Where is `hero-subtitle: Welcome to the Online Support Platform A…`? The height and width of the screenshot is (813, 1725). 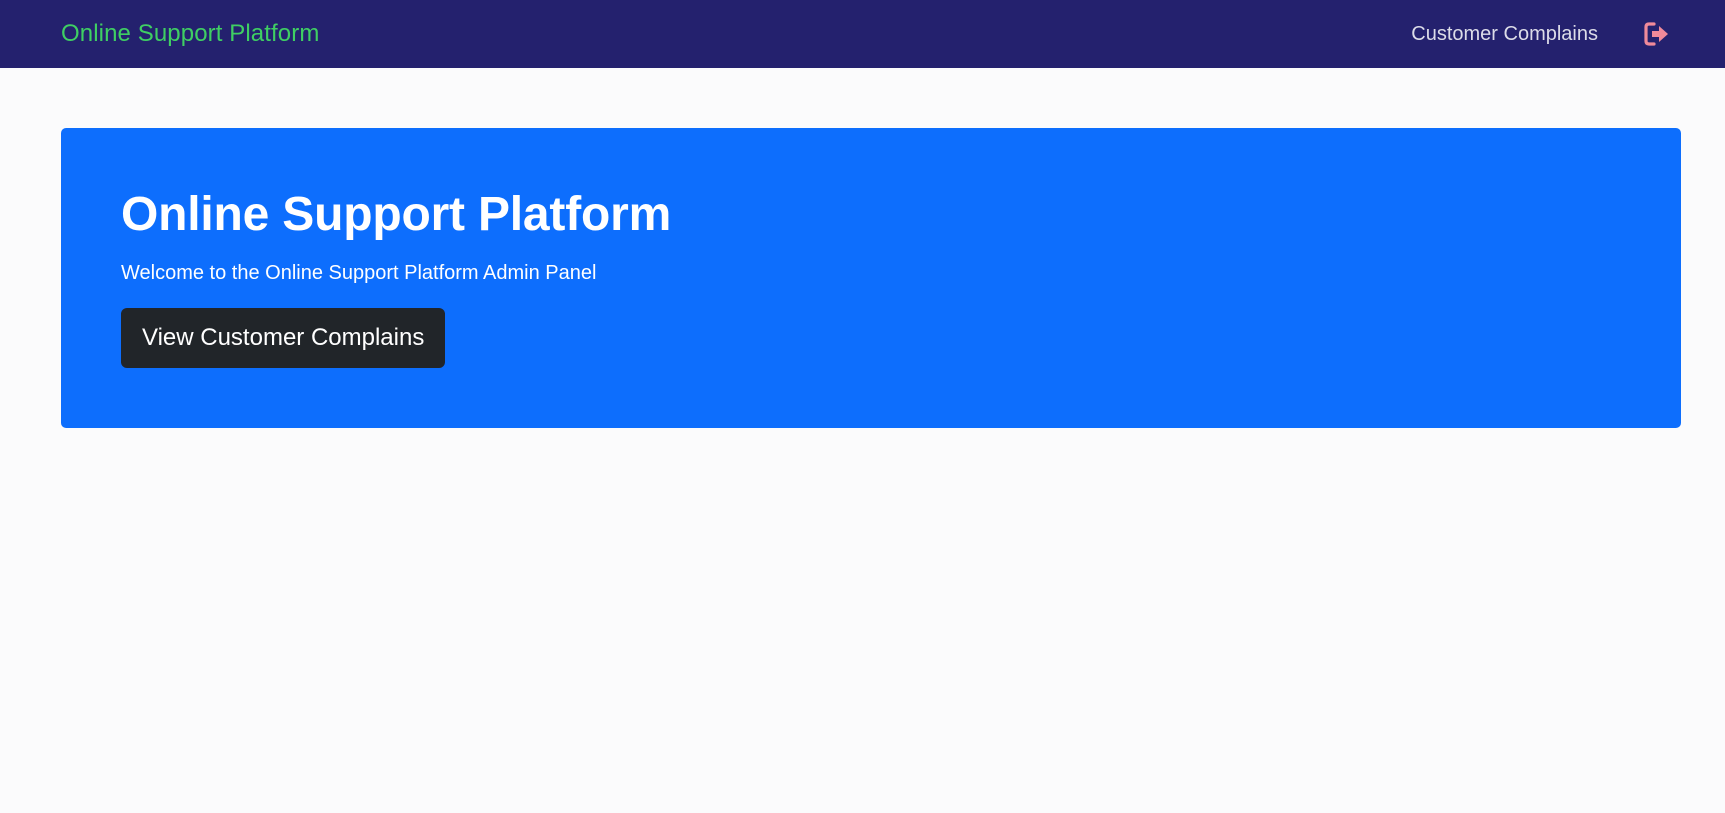 hero-subtitle: Welcome to the Online Support Platform A… is located at coordinates (359, 273).